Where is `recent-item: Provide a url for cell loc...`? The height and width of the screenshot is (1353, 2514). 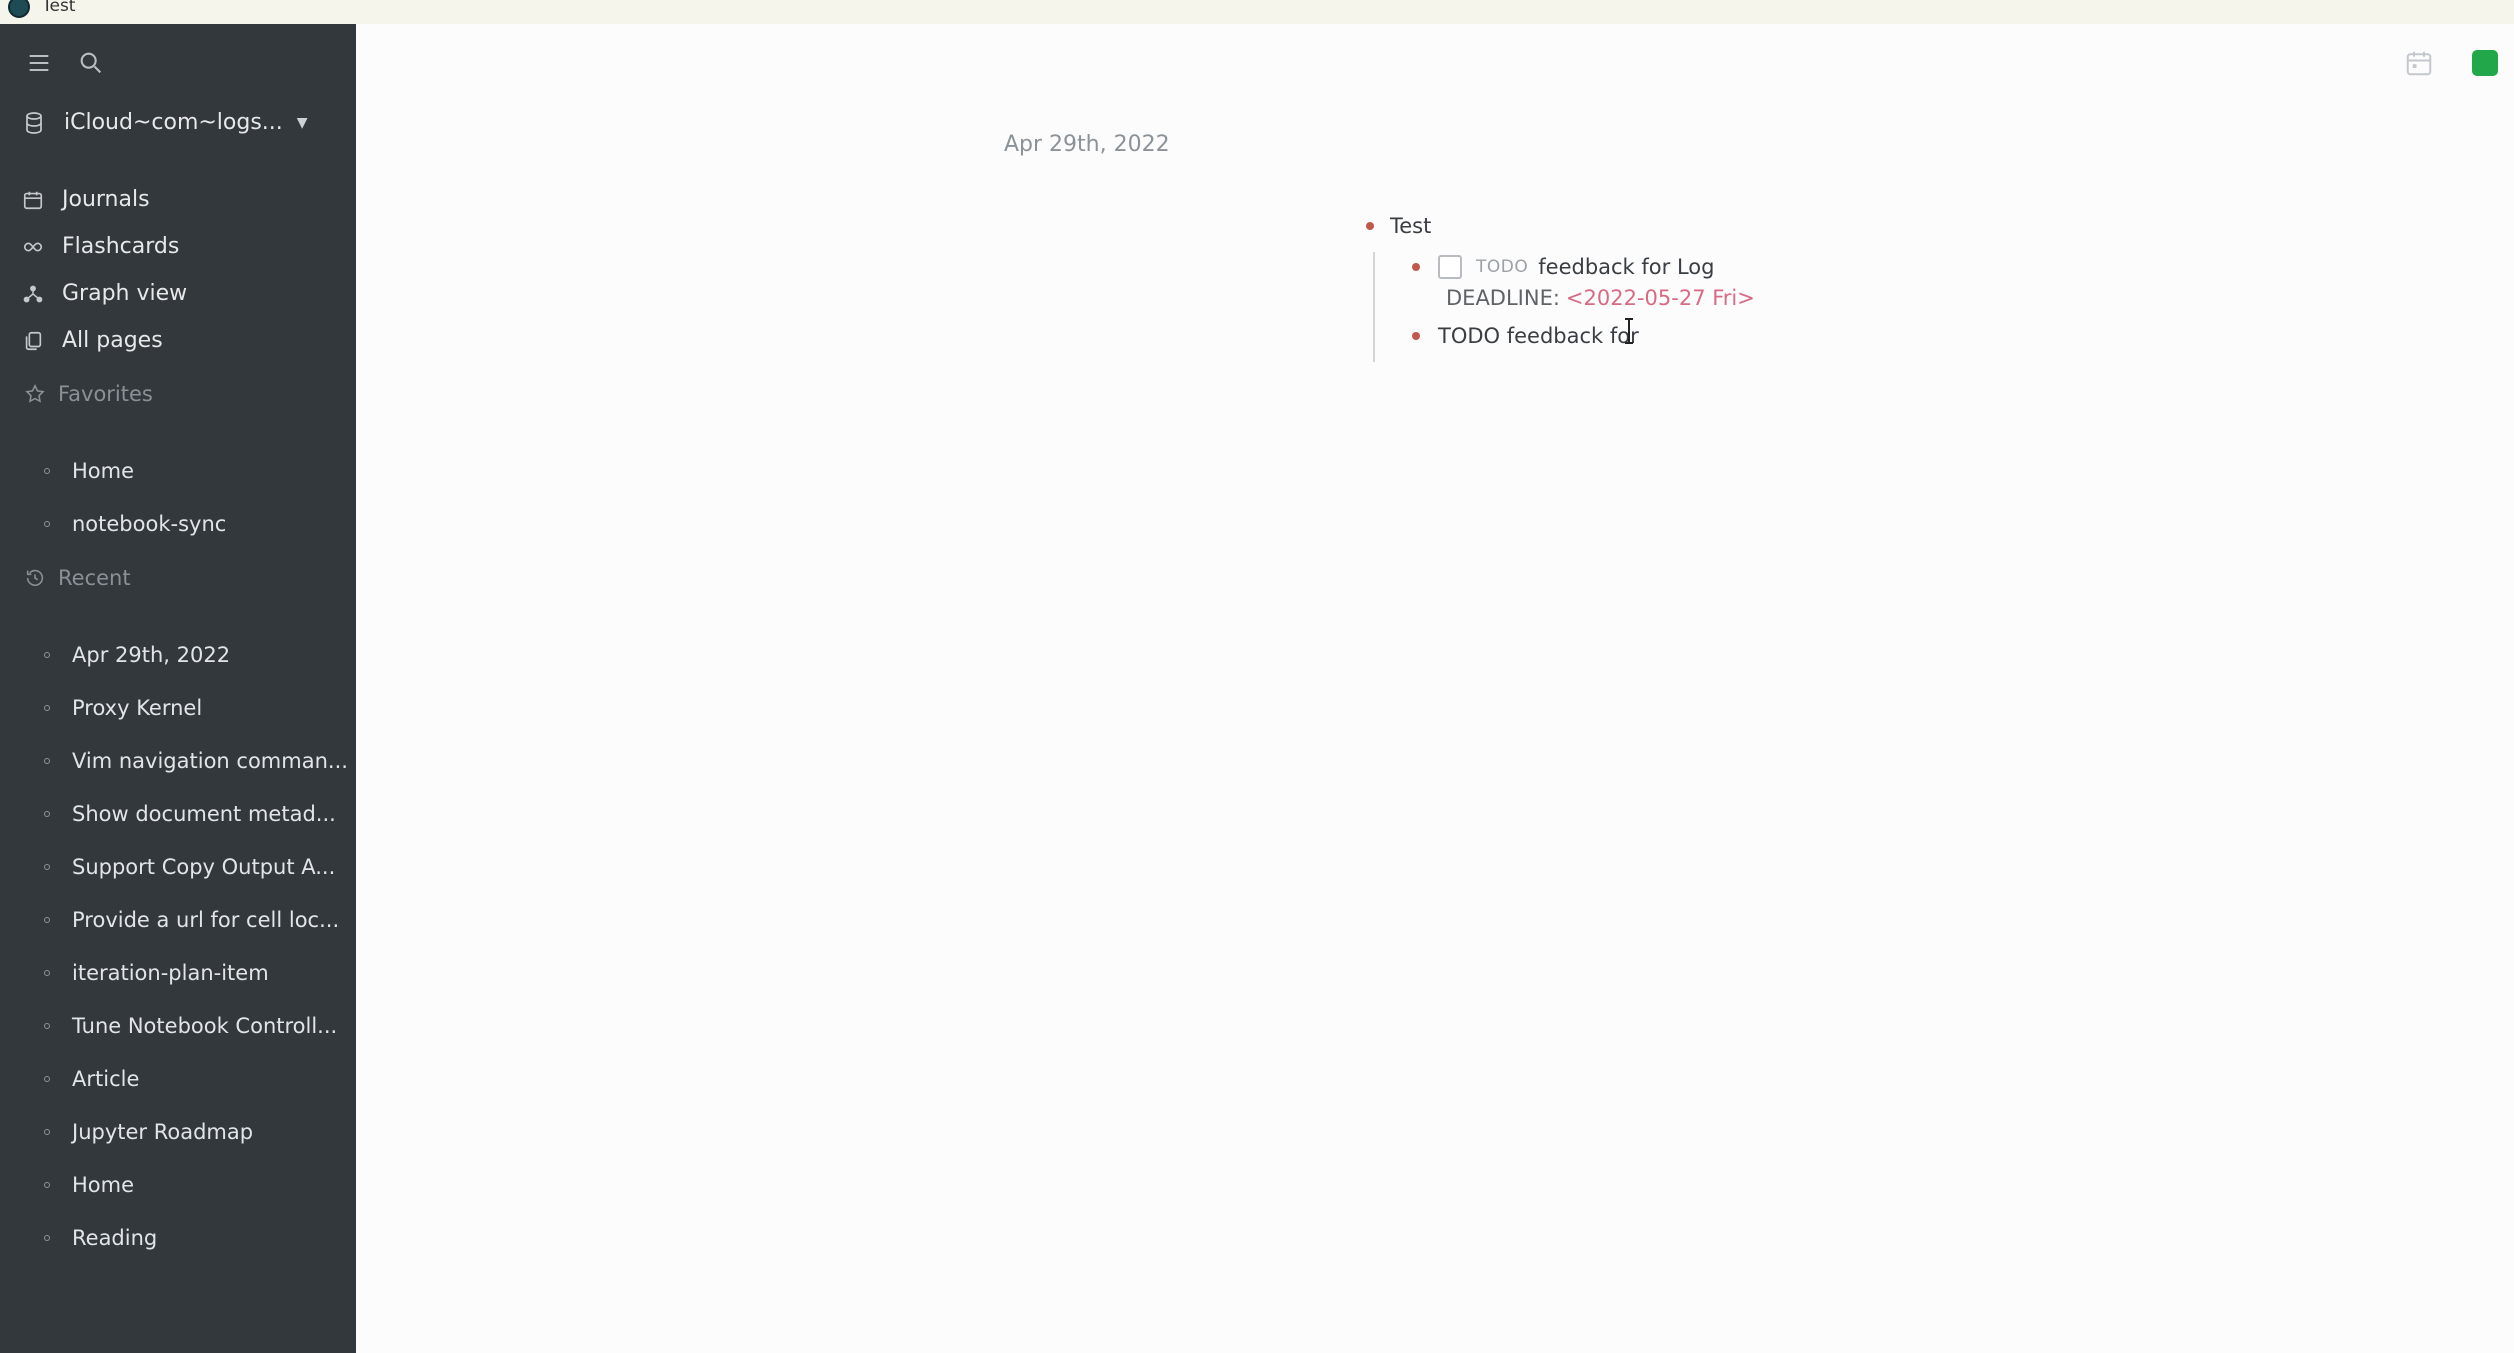
recent-item: Provide a url for cell loc... is located at coordinates (194, 919).